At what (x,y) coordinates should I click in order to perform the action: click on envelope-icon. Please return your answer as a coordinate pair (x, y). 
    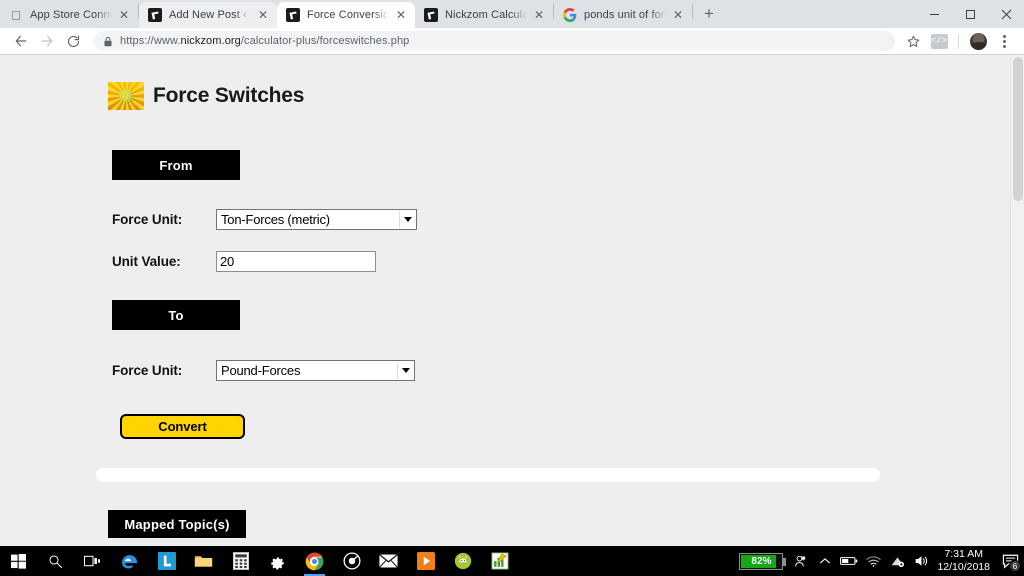
    Looking at the image, I should click on (388, 561).